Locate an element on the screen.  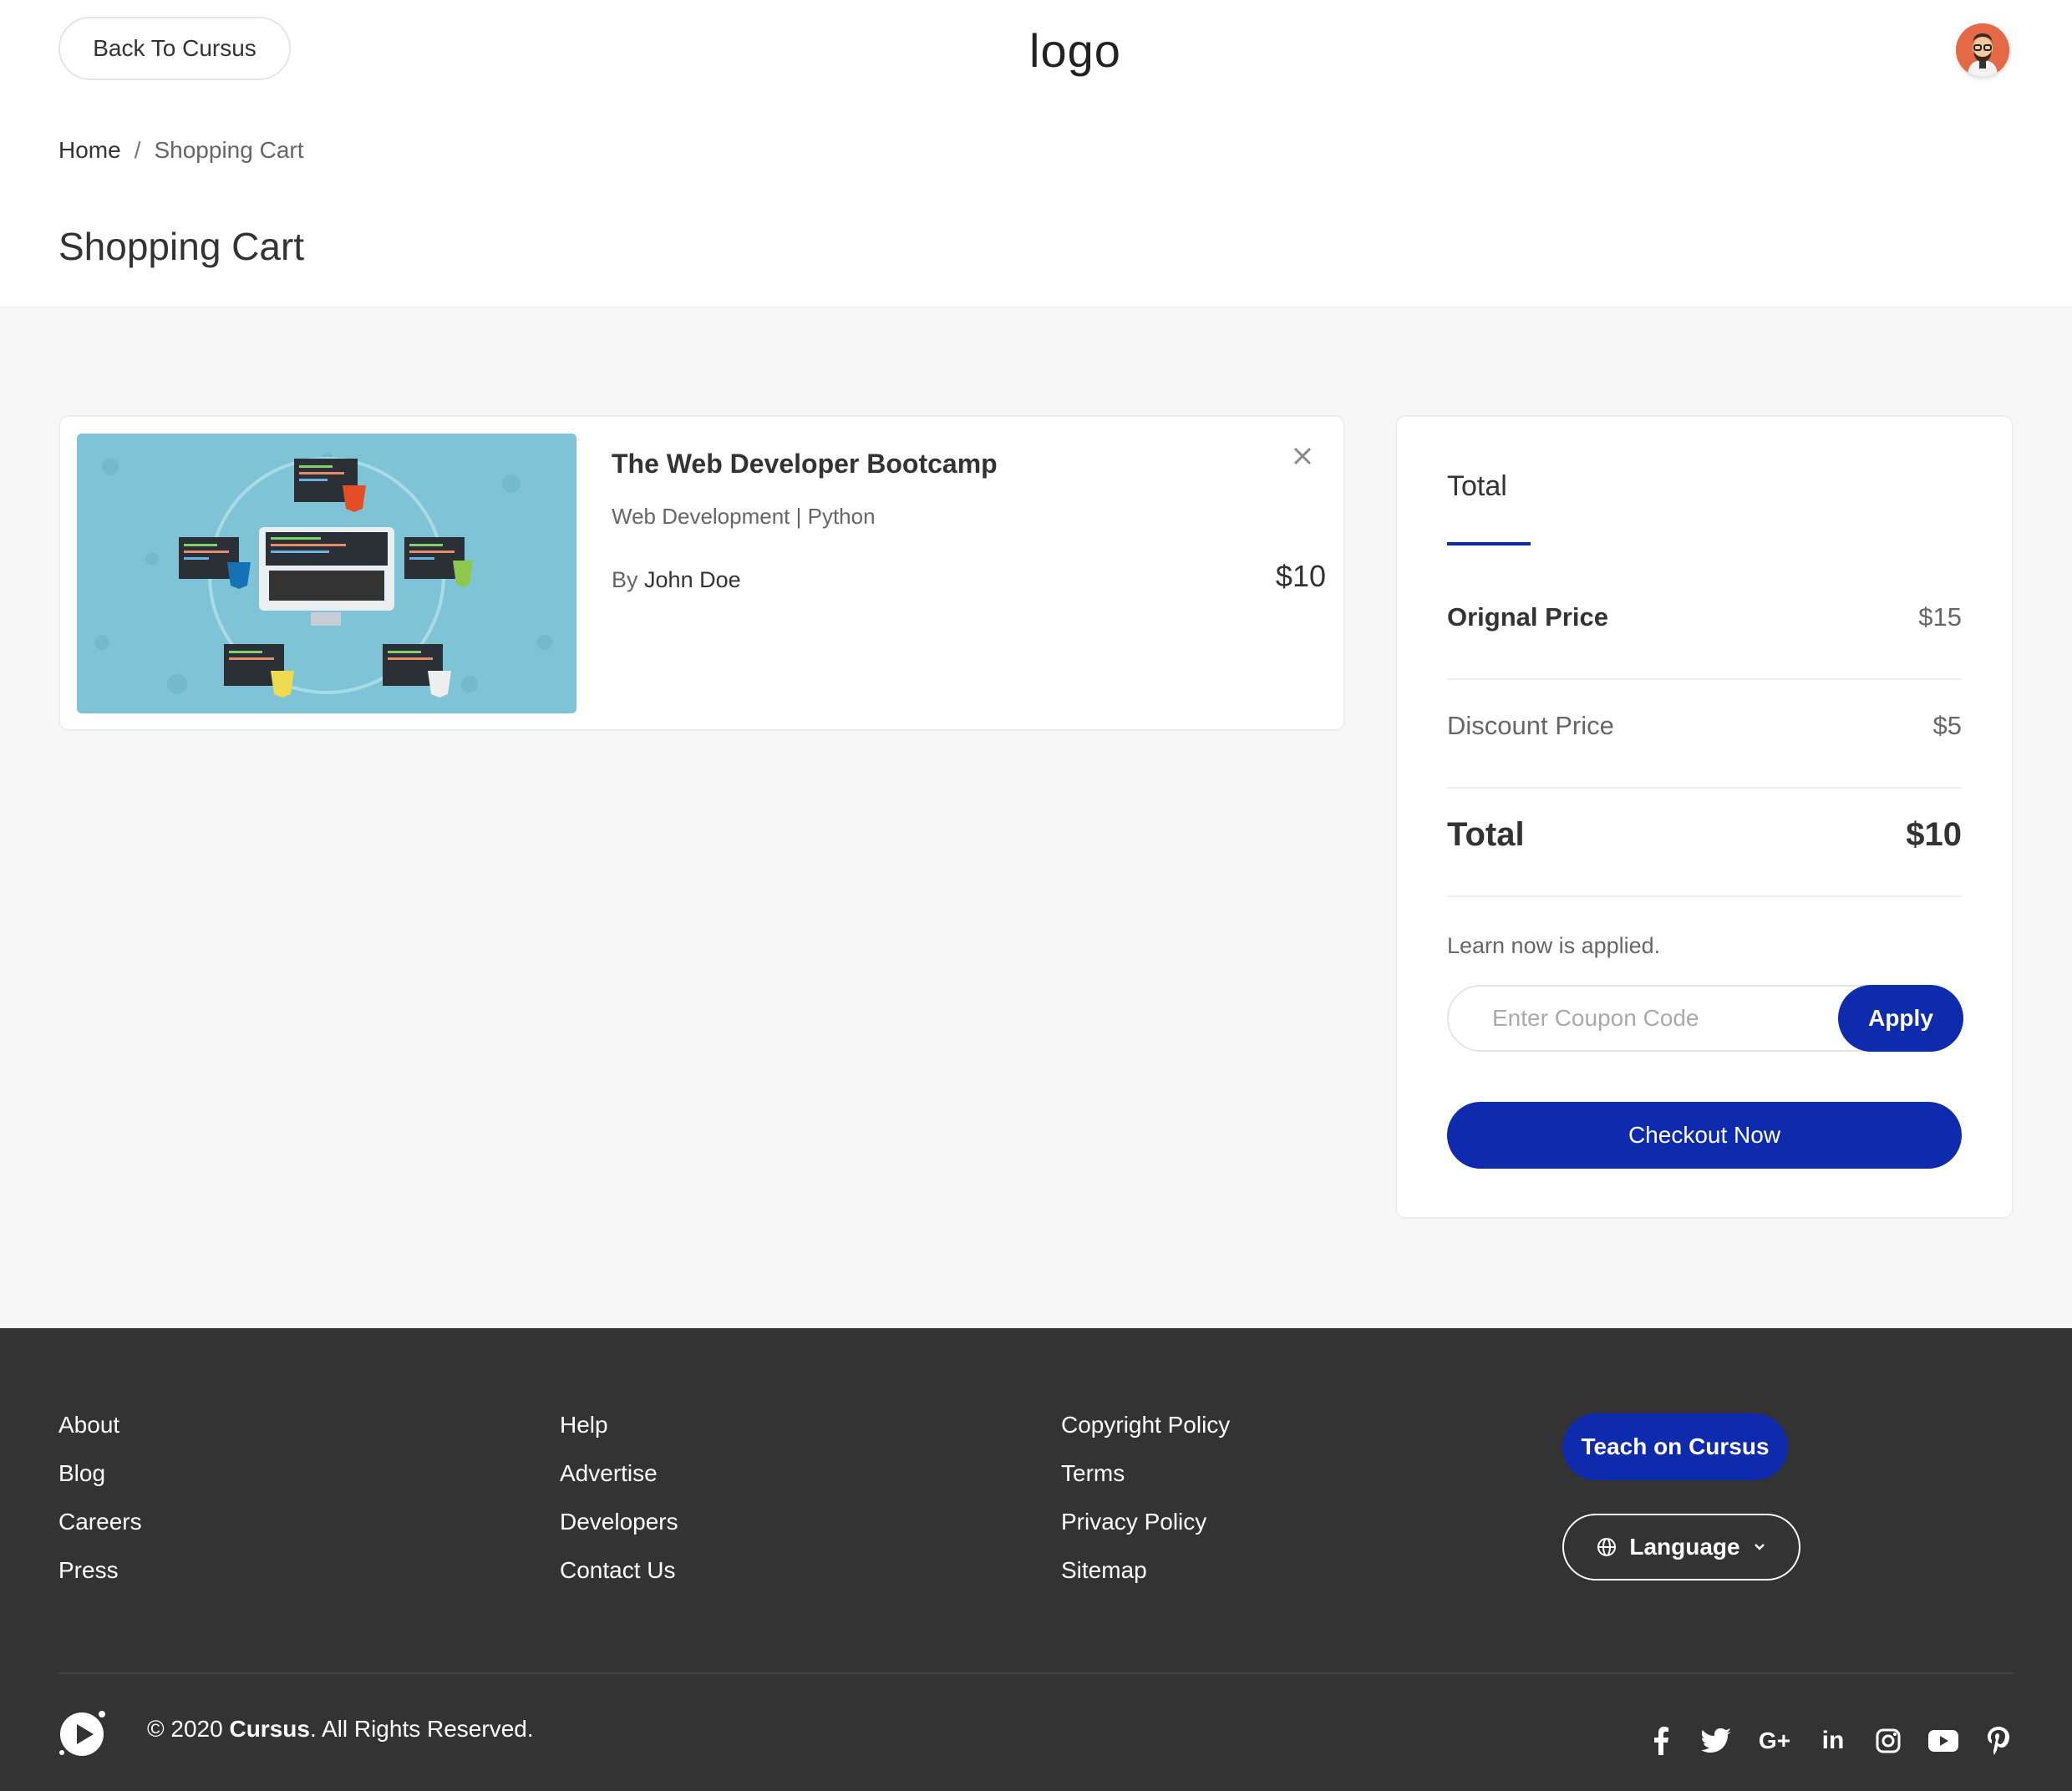
total-row: Total $10 is located at coordinates (1704, 835).